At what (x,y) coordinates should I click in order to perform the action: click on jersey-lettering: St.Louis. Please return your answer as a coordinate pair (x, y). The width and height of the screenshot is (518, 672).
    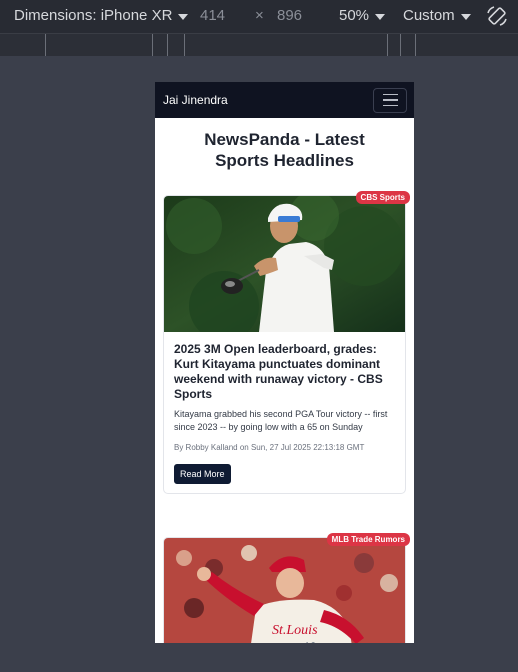
    Looking at the image, I should click on (295, 630).